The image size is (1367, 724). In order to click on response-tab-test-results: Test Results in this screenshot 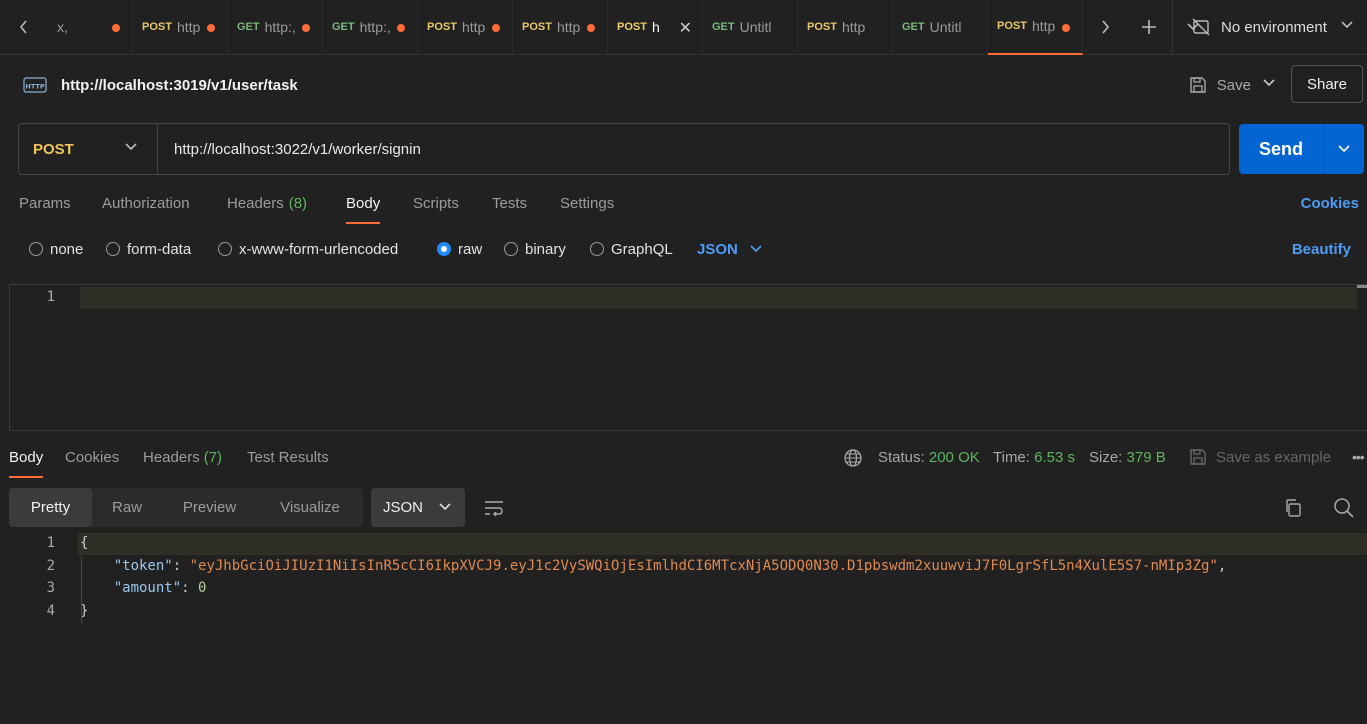, I will do `click(288, 457)`.